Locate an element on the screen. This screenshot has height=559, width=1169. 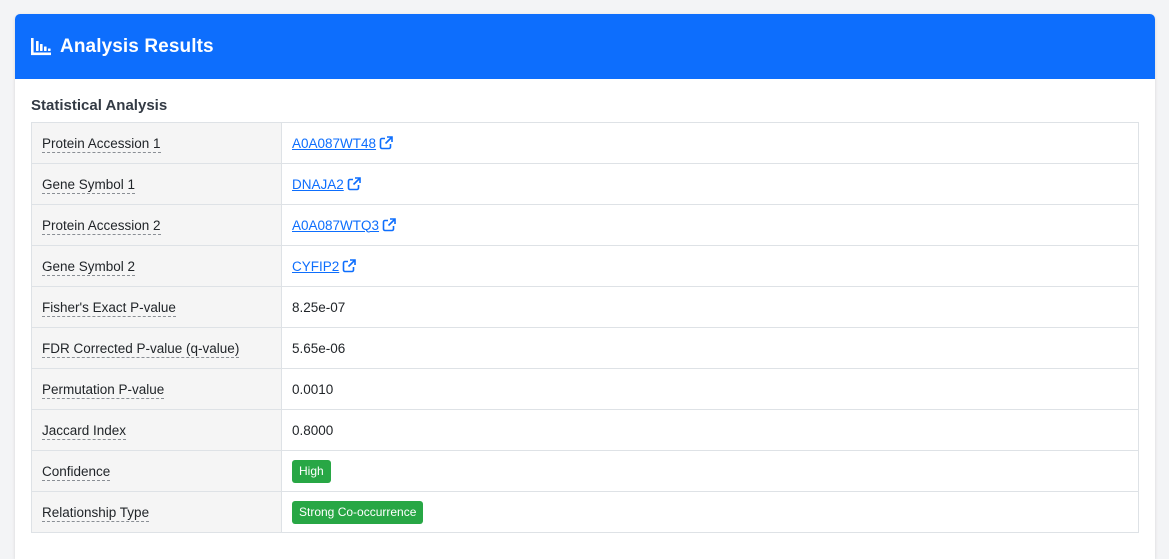
protein-accession-2-link: A0A087WTQ3 is located at coordinates (344, 225).